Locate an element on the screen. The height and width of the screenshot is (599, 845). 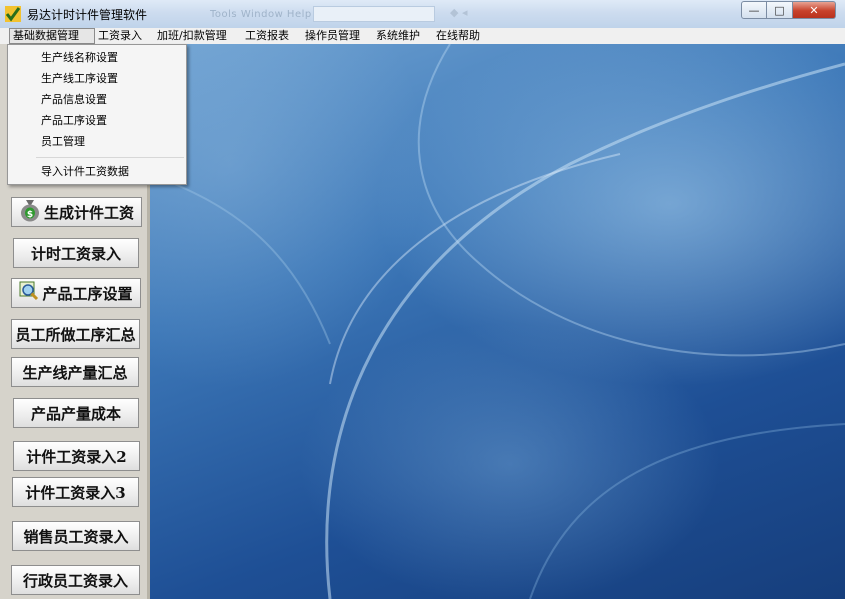
money-bag-icon: $ is located at coordinates (30, 212).